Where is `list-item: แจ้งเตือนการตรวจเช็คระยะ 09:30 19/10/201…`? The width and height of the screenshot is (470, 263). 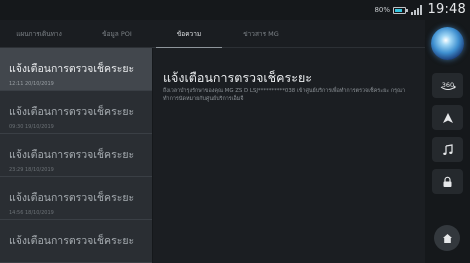 list-item: แจ้งเตือนการตรวจเช็คระยะ 09:30 19/10/201… is located at coordinates (76, 112).